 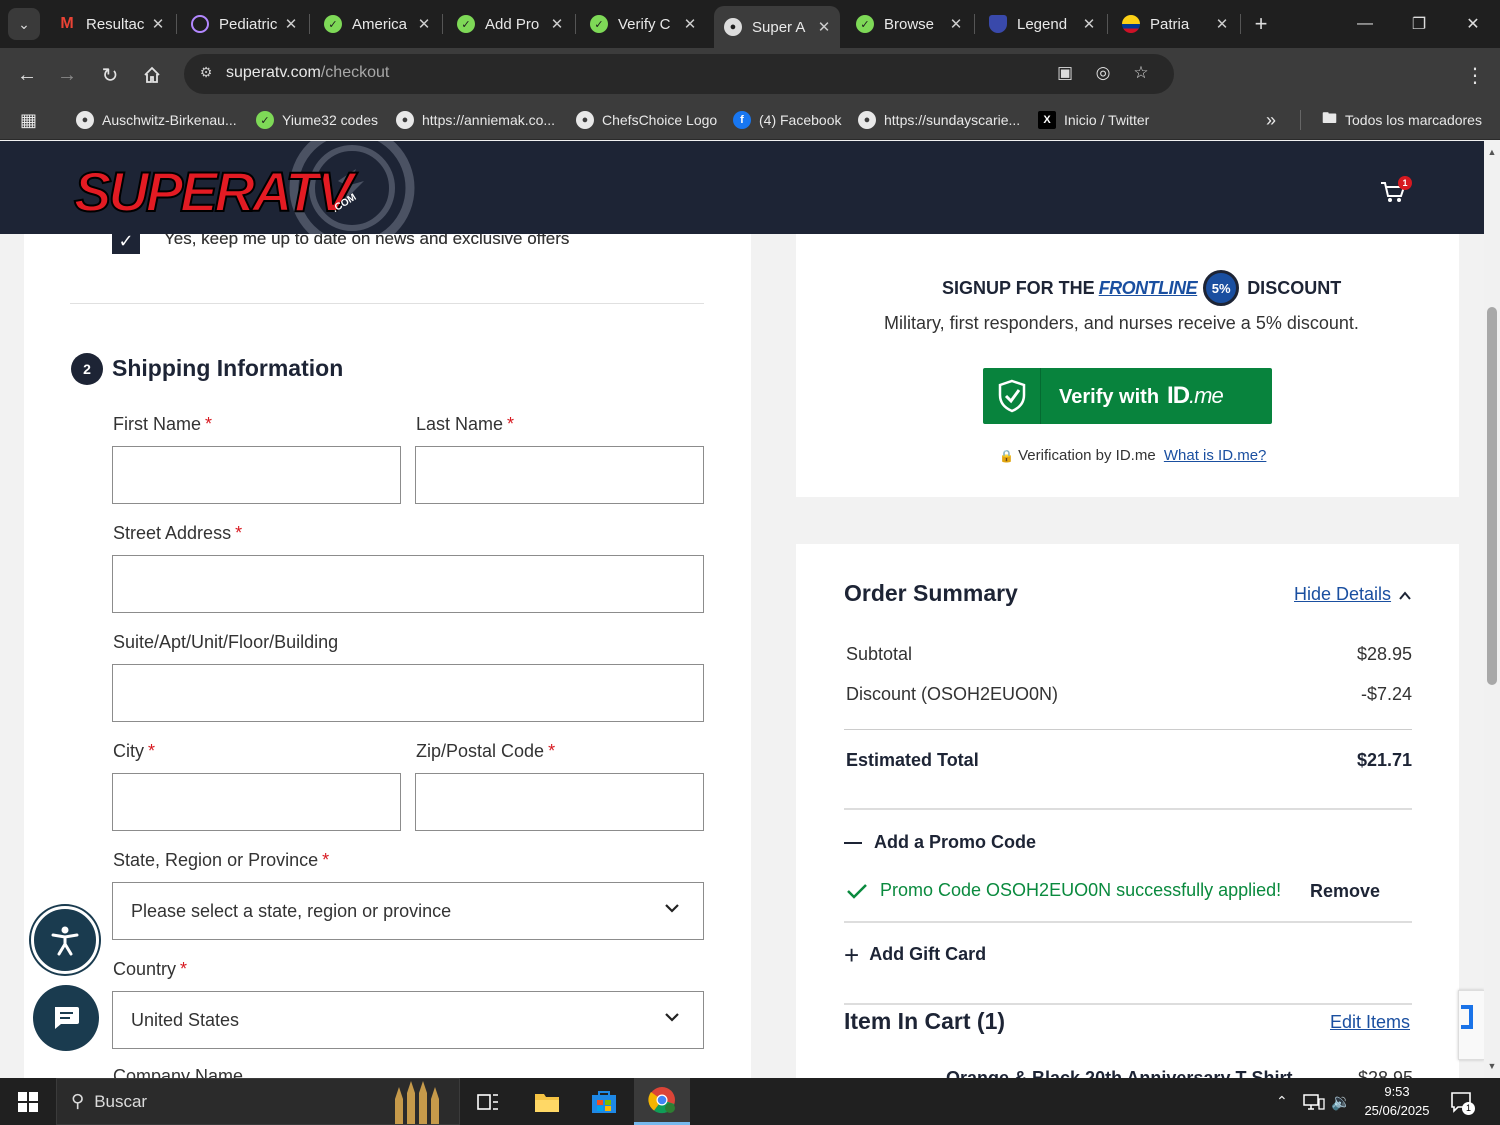 What do you see at coordinates (1012, 396) in the screenshot?
I see `shield-check-icon` at bounding box center [1012, 396].